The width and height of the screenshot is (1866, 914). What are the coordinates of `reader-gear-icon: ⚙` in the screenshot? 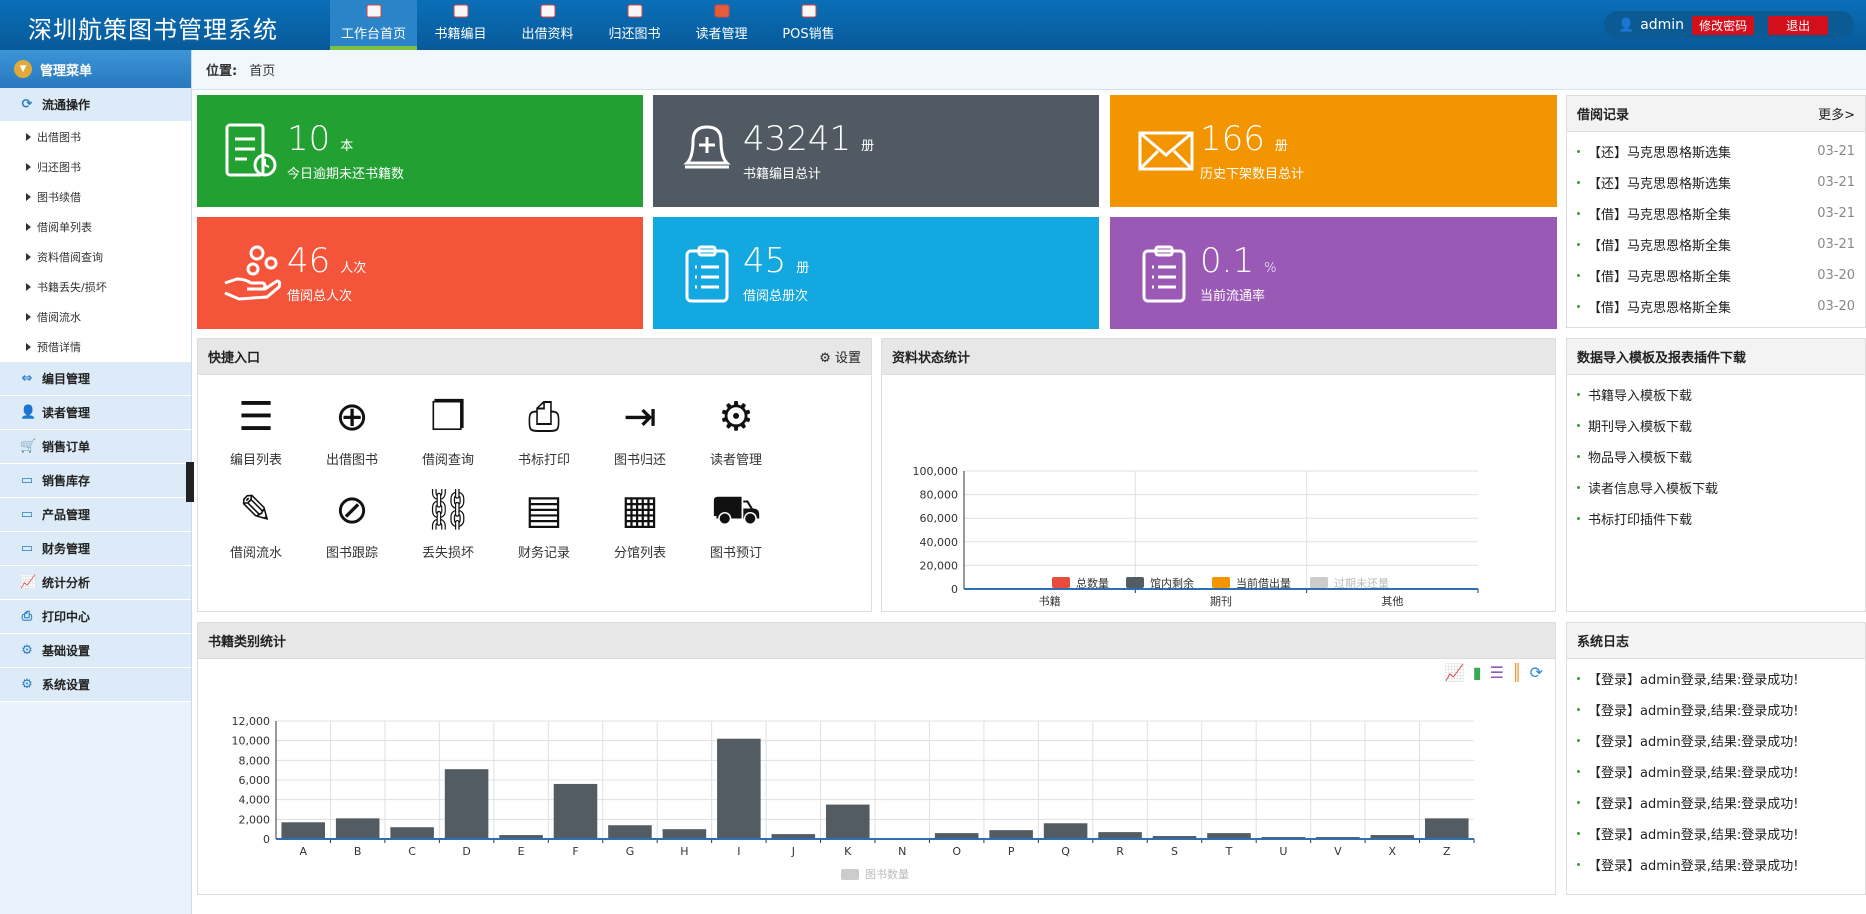 It's located at (736, 417).